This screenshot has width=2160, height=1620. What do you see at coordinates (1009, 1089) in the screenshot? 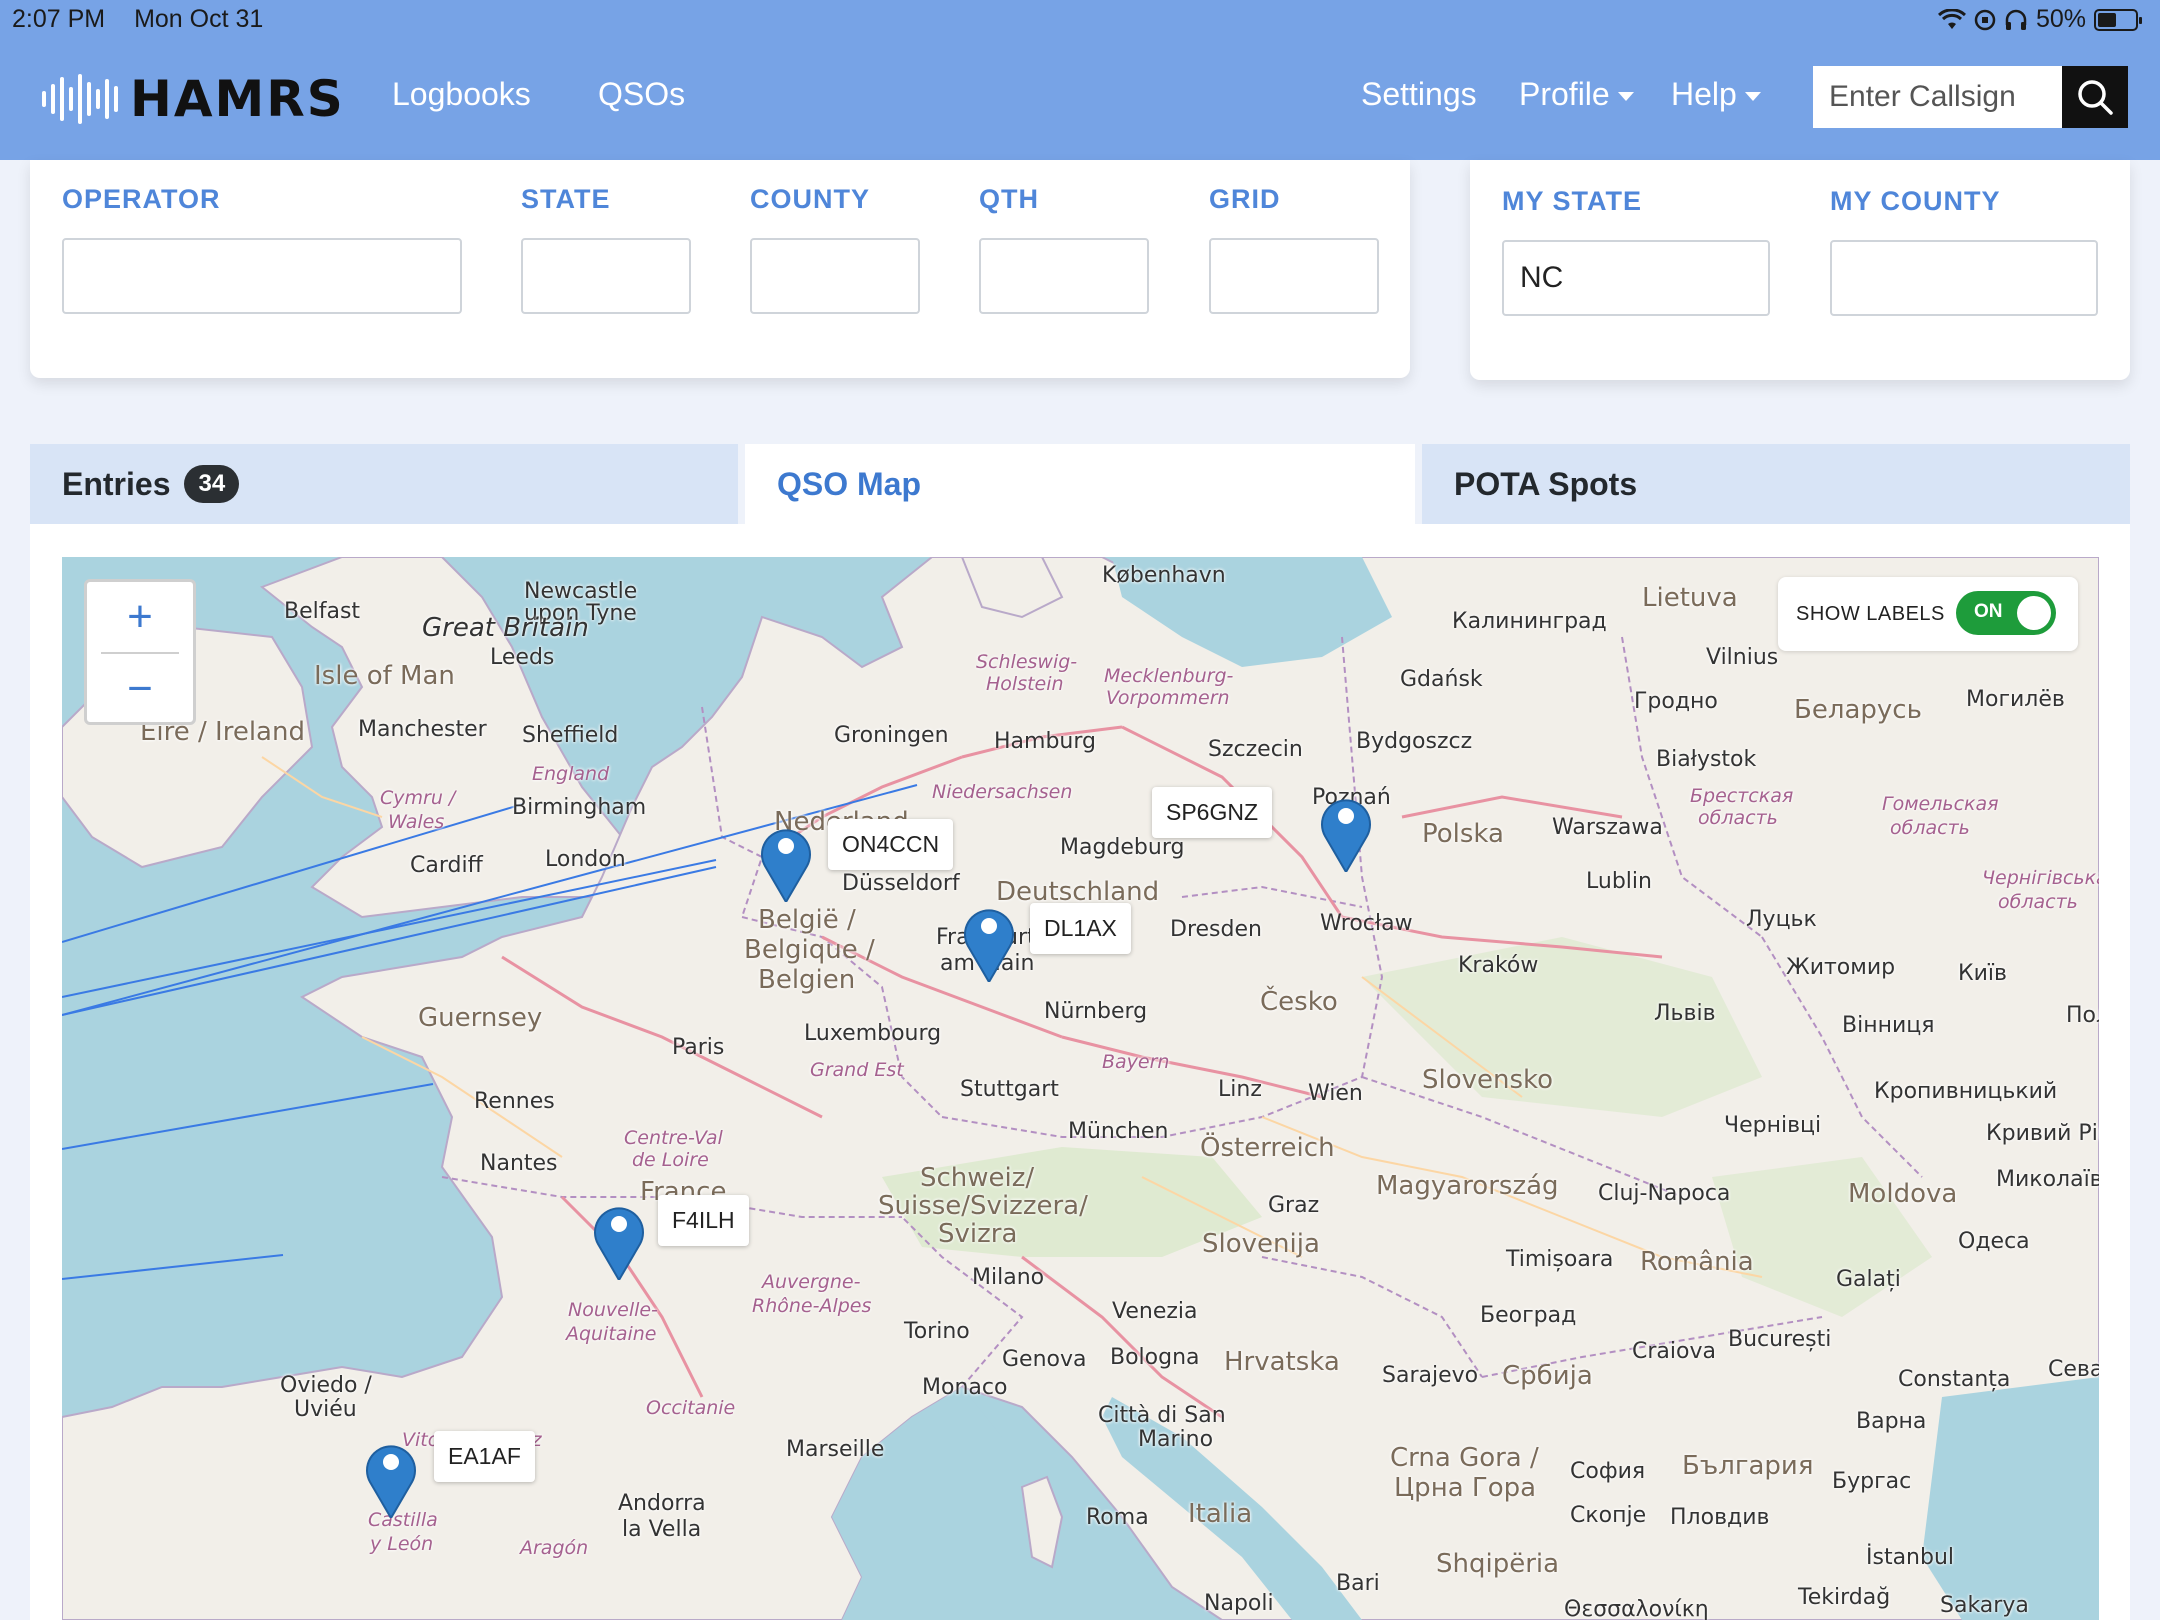
I see `map-place-label: Stuttgart` at bounding box center [1009, 1089].